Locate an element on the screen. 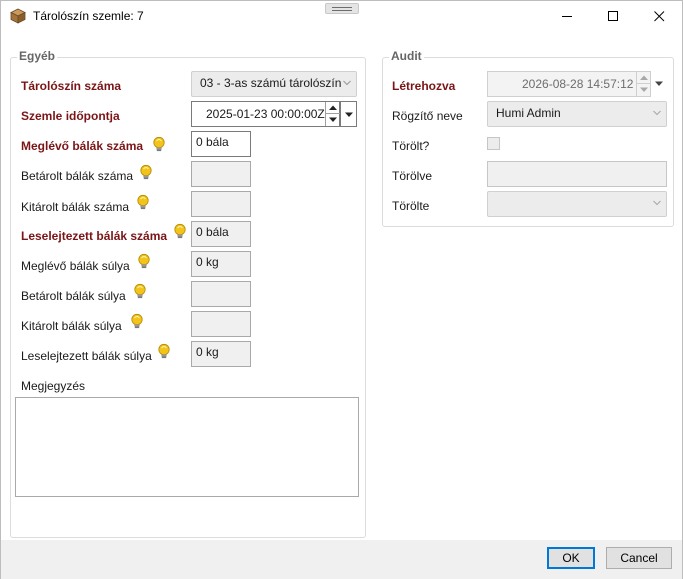 This screenshot has width=683, height=579. meglevo-balak-field: 0 bála is located at coordinates (221, 144).